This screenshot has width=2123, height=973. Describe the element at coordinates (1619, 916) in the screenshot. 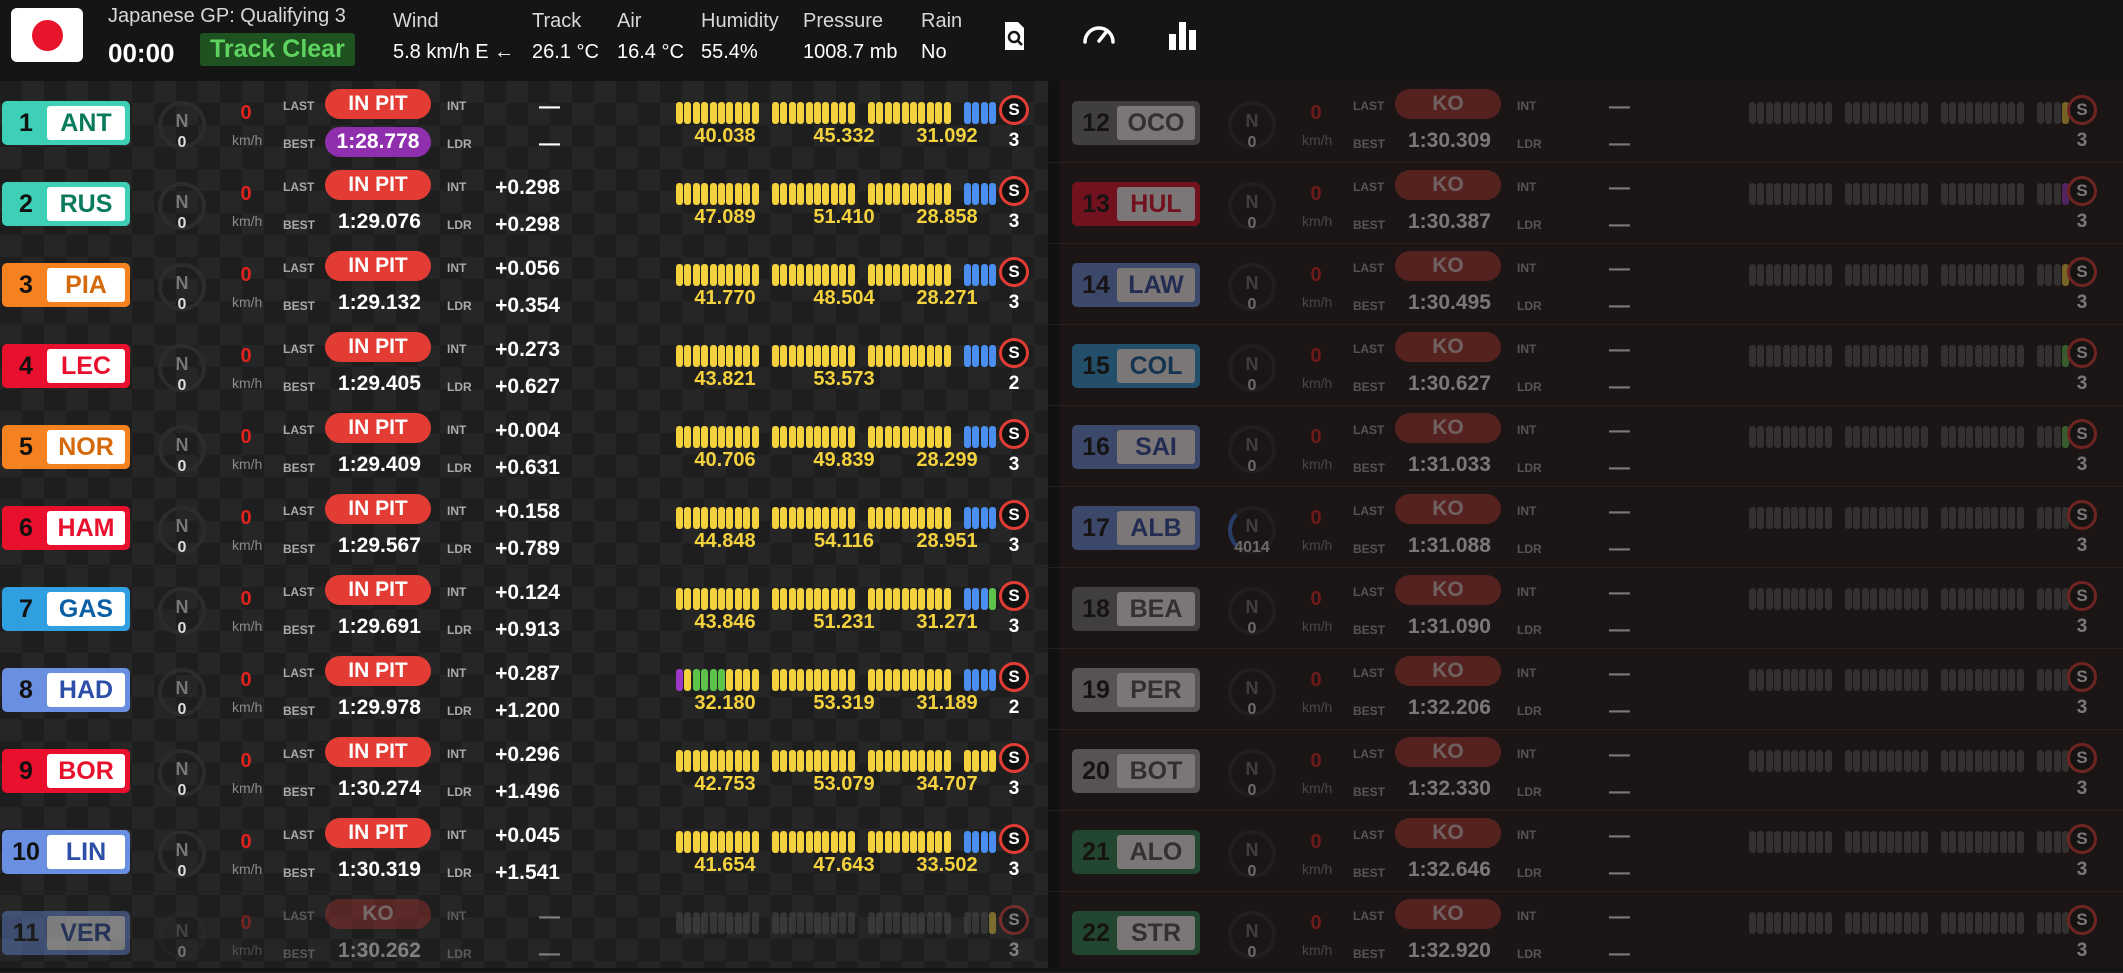

I see `interval-value: —` at that location.